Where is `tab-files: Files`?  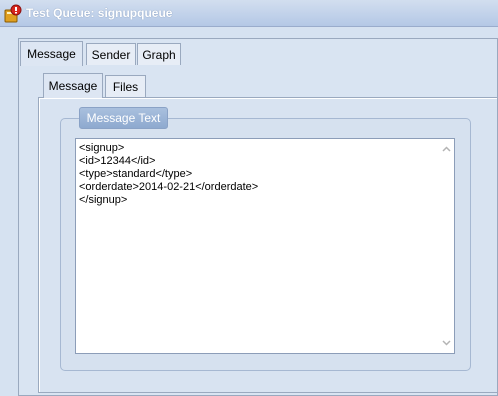 tab-files: Files is located at coordinates (125, 86).